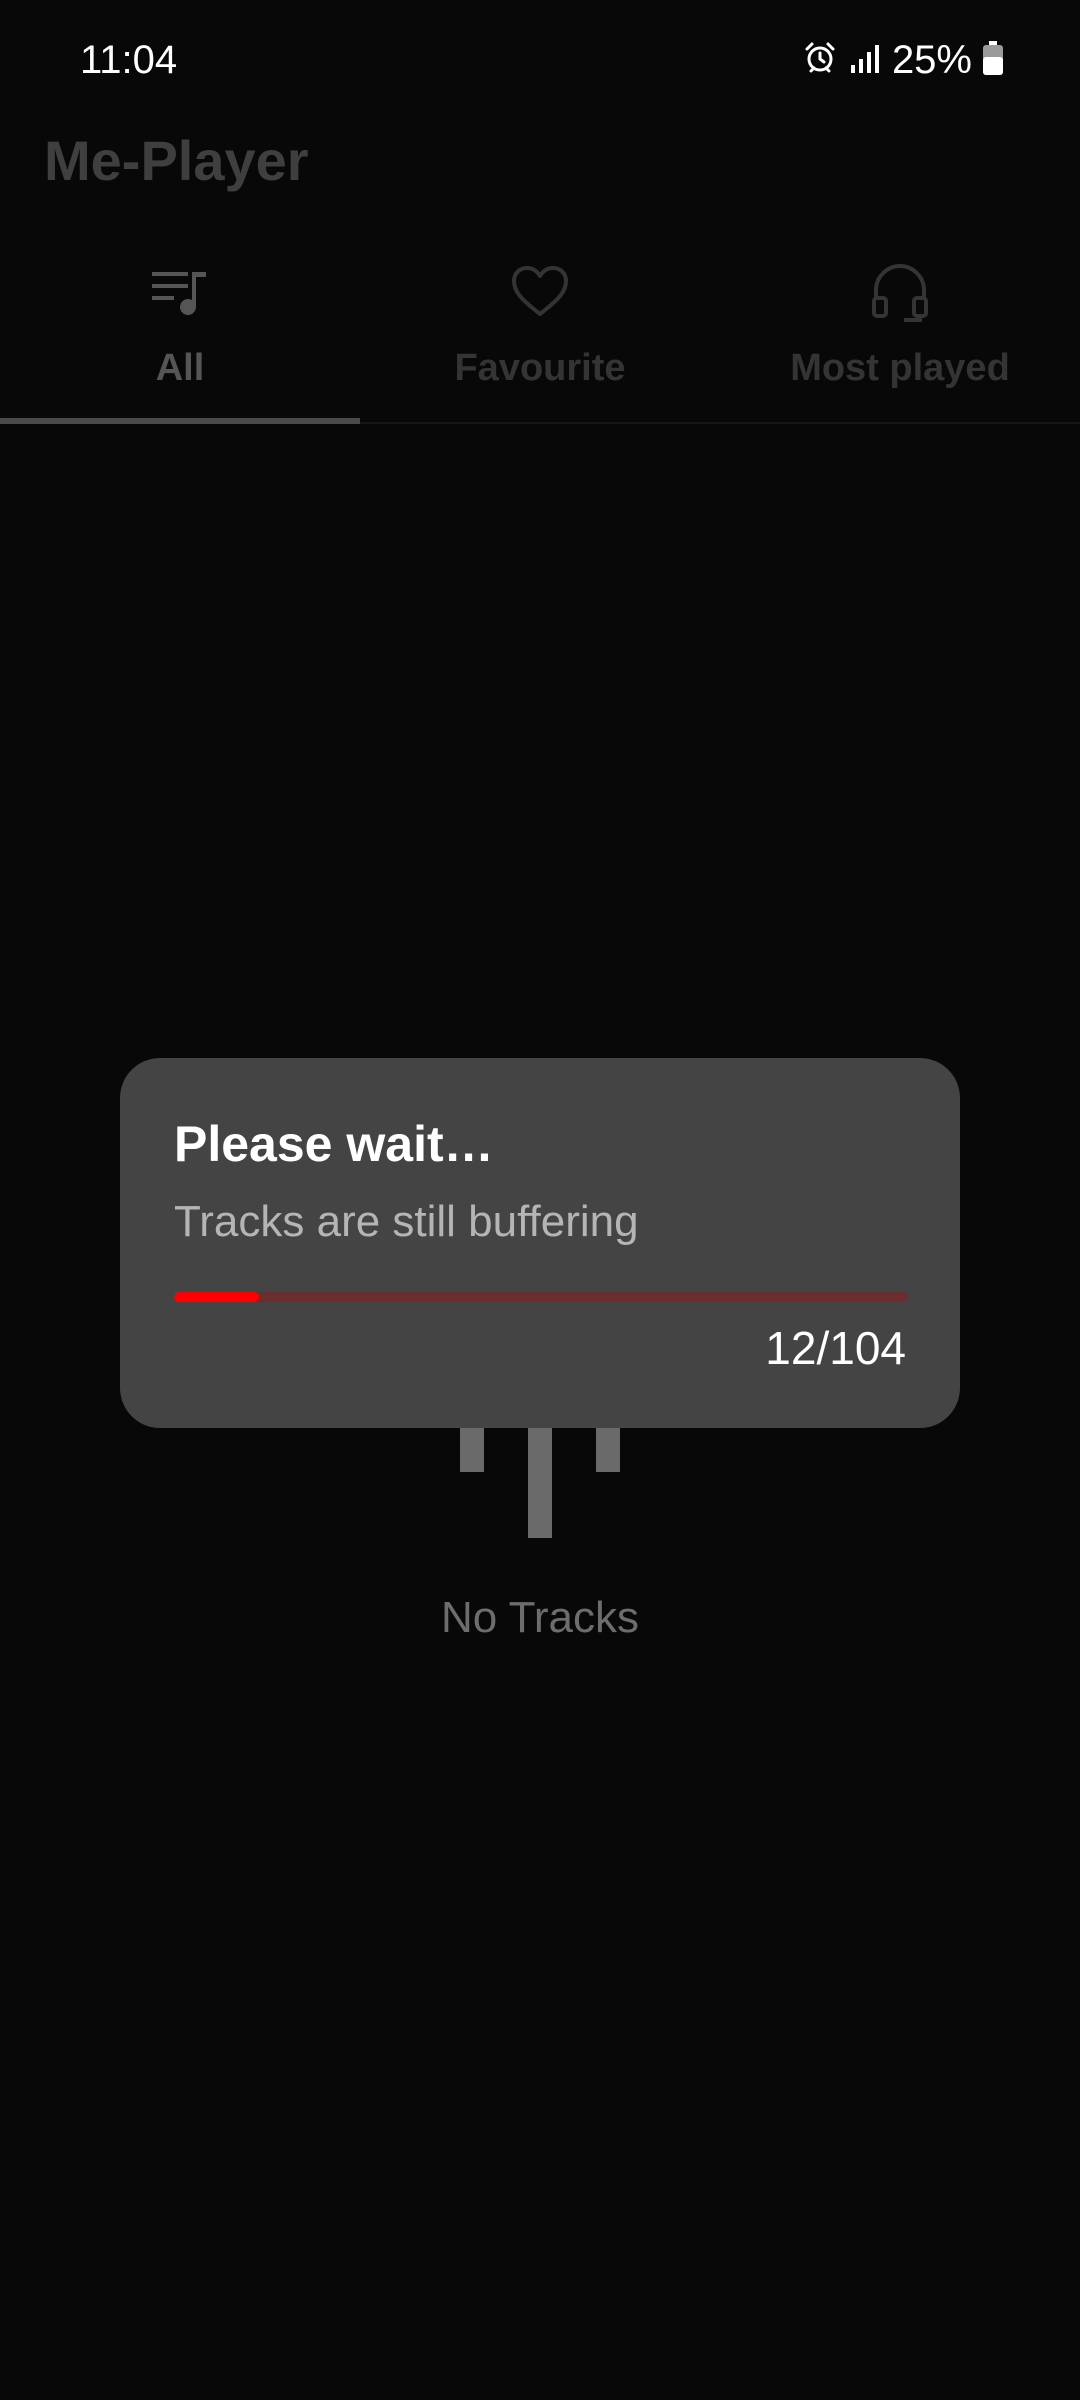 The width and height of the screenshot is (1080, 2400). Describe the element at coordinates (406, 1221) in the screenshot. I see `dialog-message: Tracks are still buffering` at that location.